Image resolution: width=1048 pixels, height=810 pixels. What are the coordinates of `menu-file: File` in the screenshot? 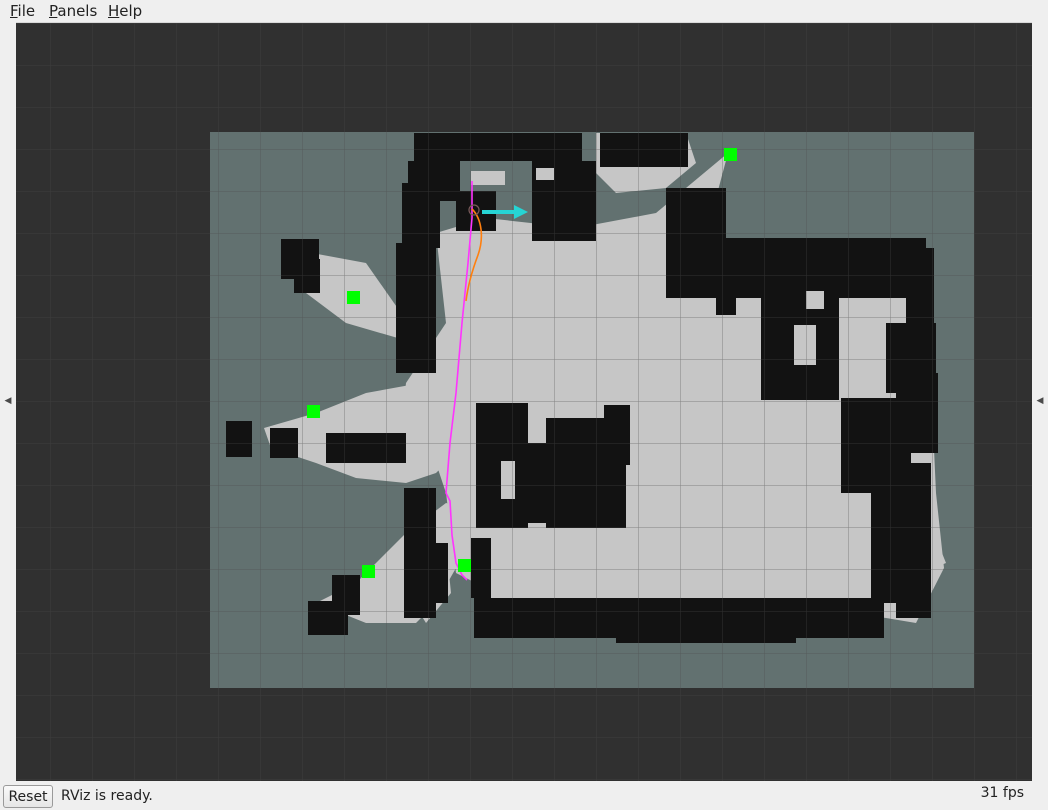 It's located at (22, 11).